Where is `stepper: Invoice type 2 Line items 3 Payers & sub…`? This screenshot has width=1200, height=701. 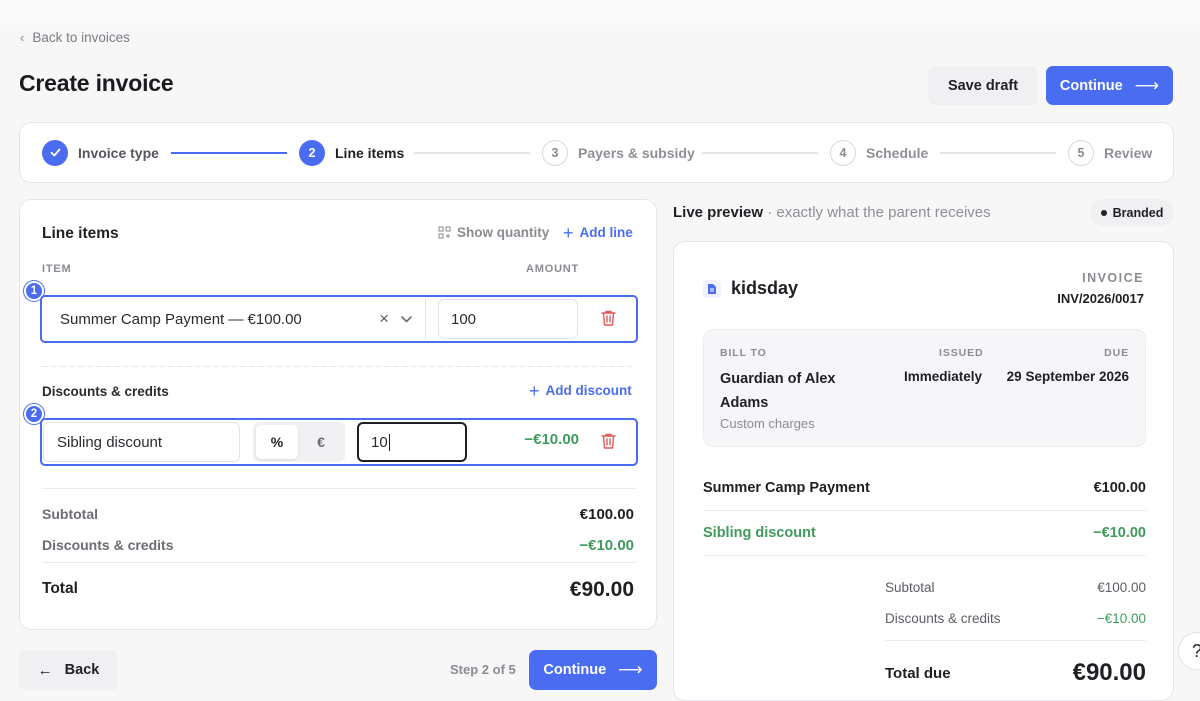
stepper: Invoice type 2 Line items 3 Payers & sub… is located at coordinates (596, 152).